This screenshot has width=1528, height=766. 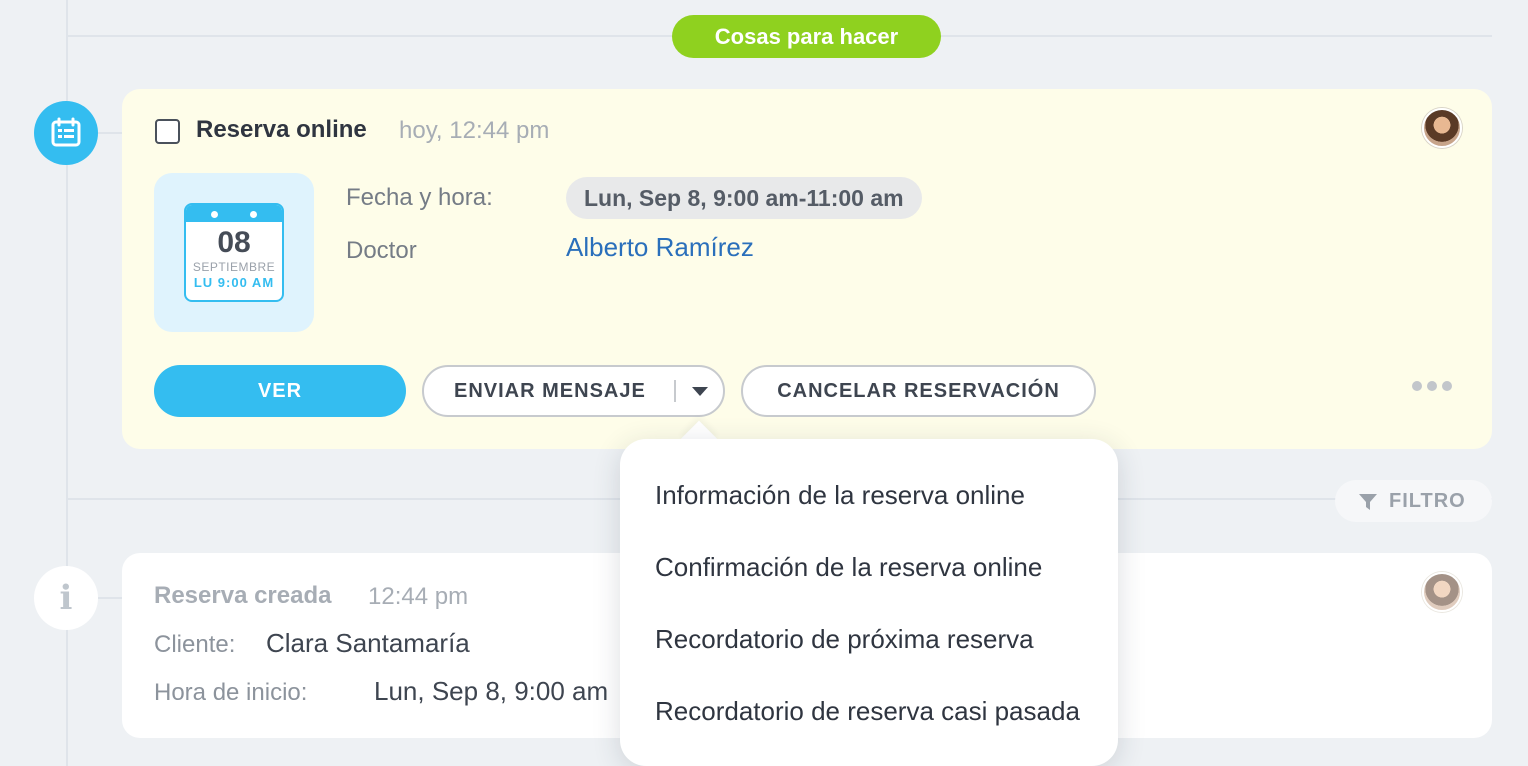 What do you see at coordinates (418, 596) in the screenshot?
I see `history-timestamp: 12:44 pm` at bounding box center [418, 596].